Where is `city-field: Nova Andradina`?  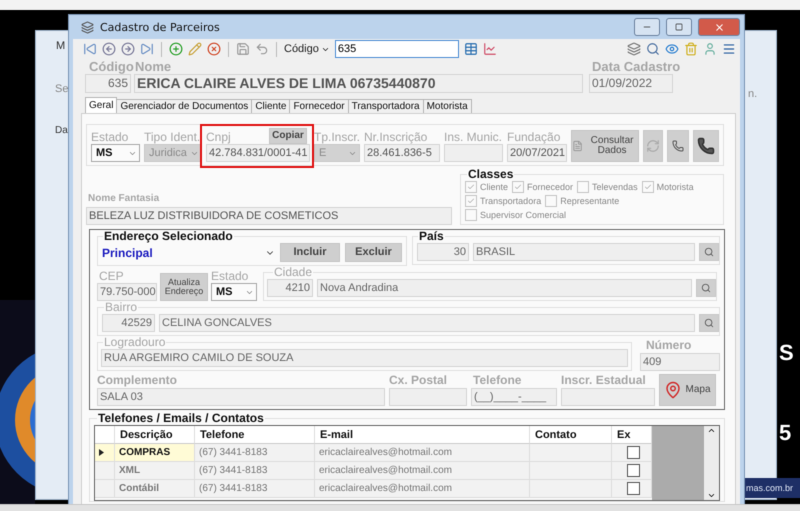 city-field: Nova Andradina is located at coordinates (504, 288).